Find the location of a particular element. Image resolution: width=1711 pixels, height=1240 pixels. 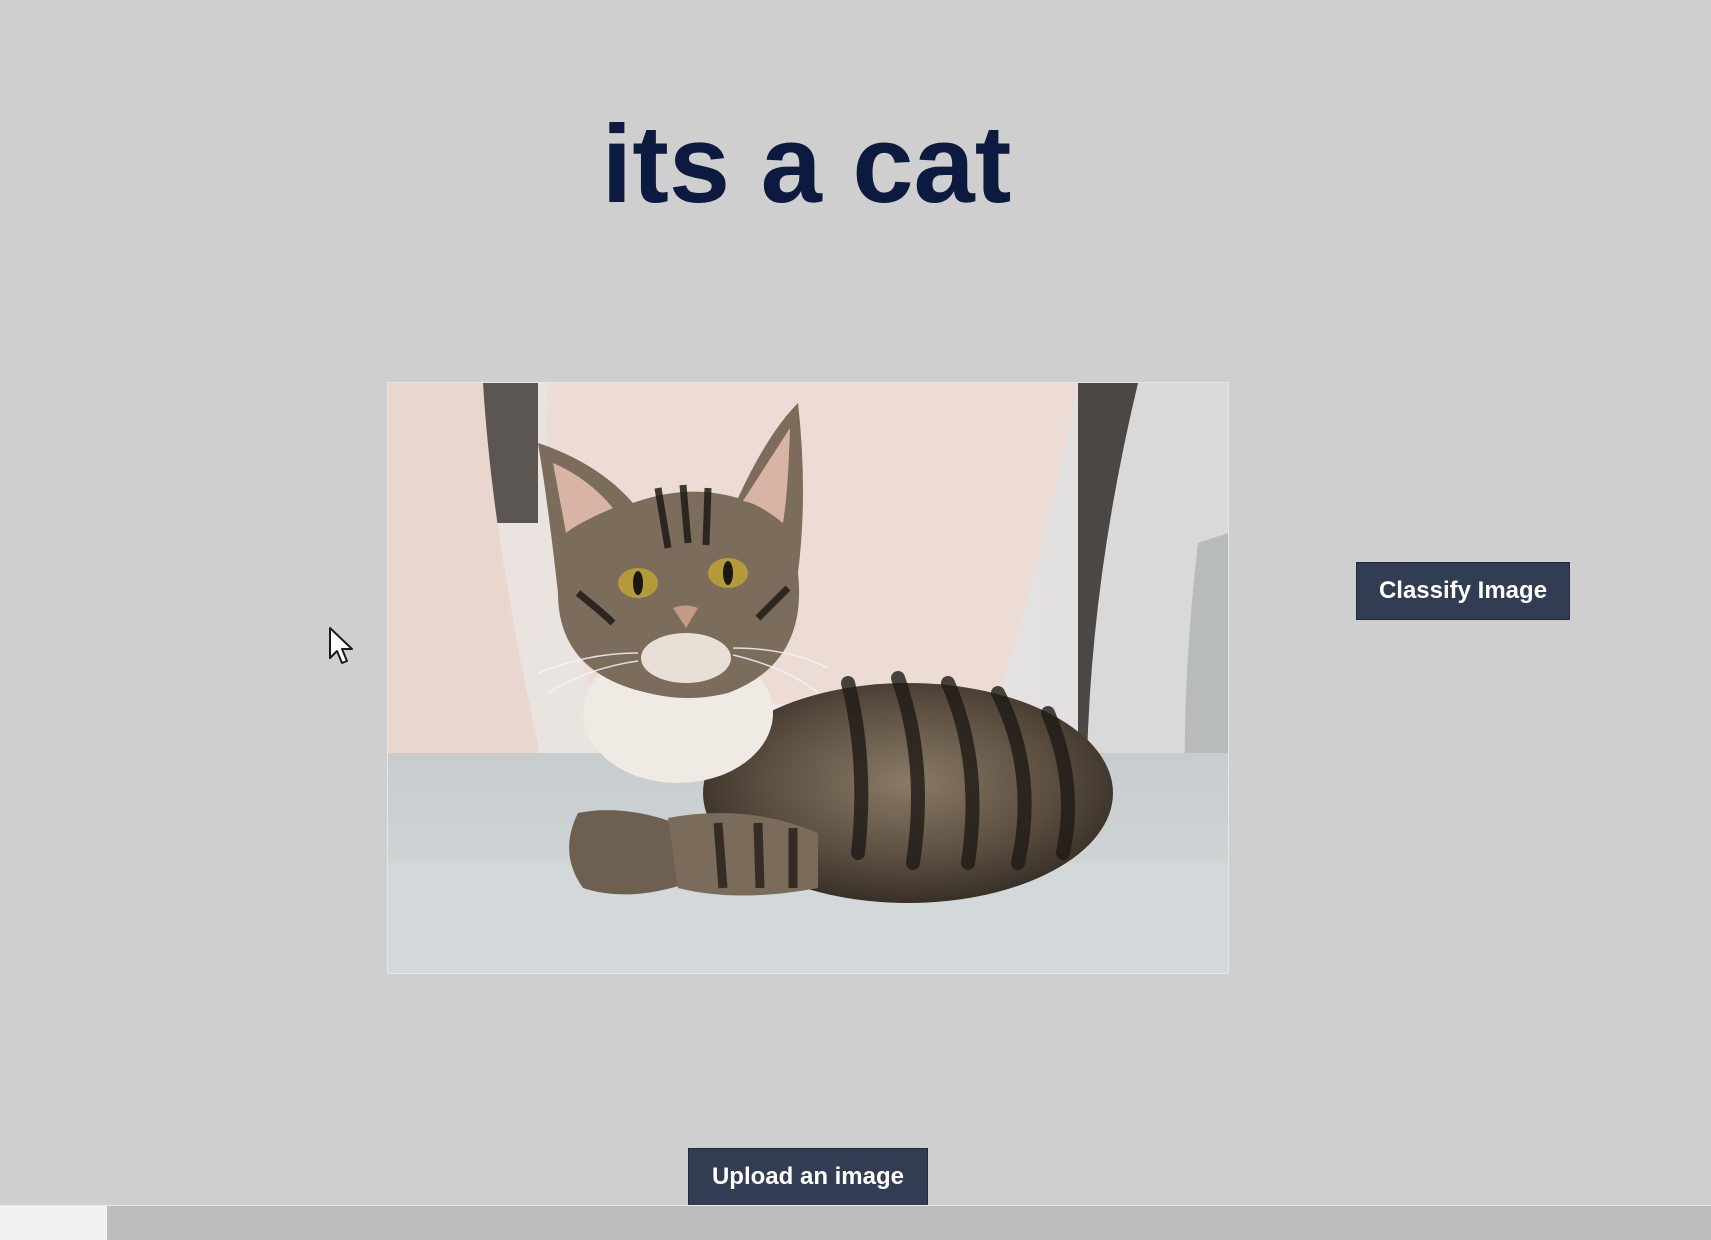

result-title: its a cat is located at coordinates (806, 164).